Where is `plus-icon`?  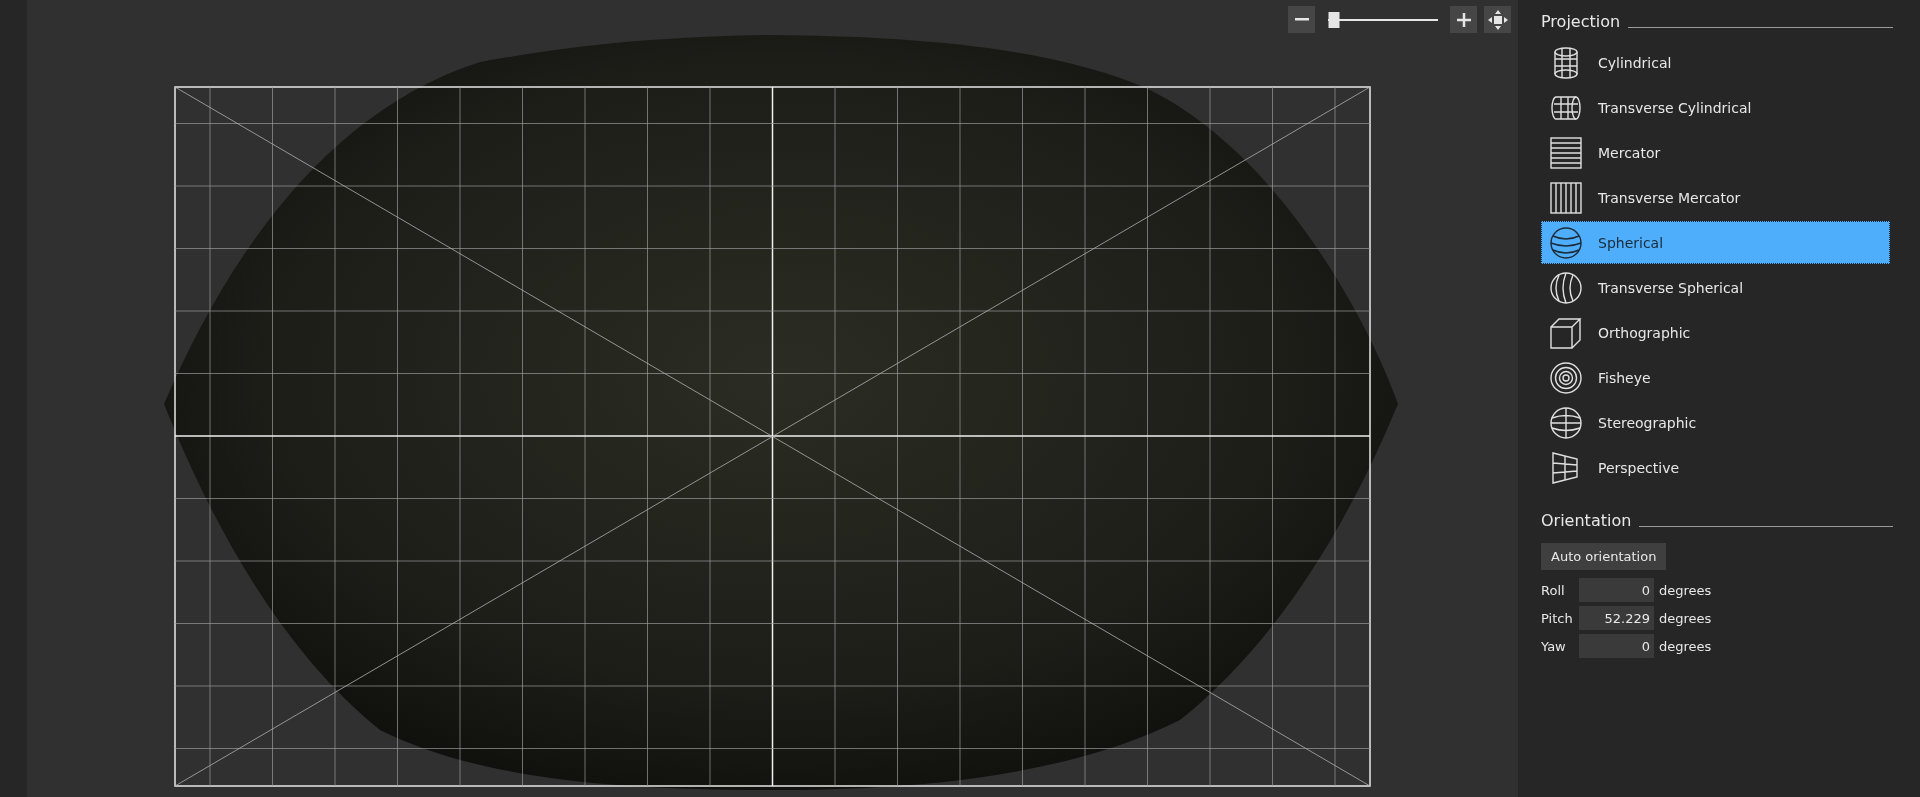 plus-icon is located at coordinates (1463, 19).